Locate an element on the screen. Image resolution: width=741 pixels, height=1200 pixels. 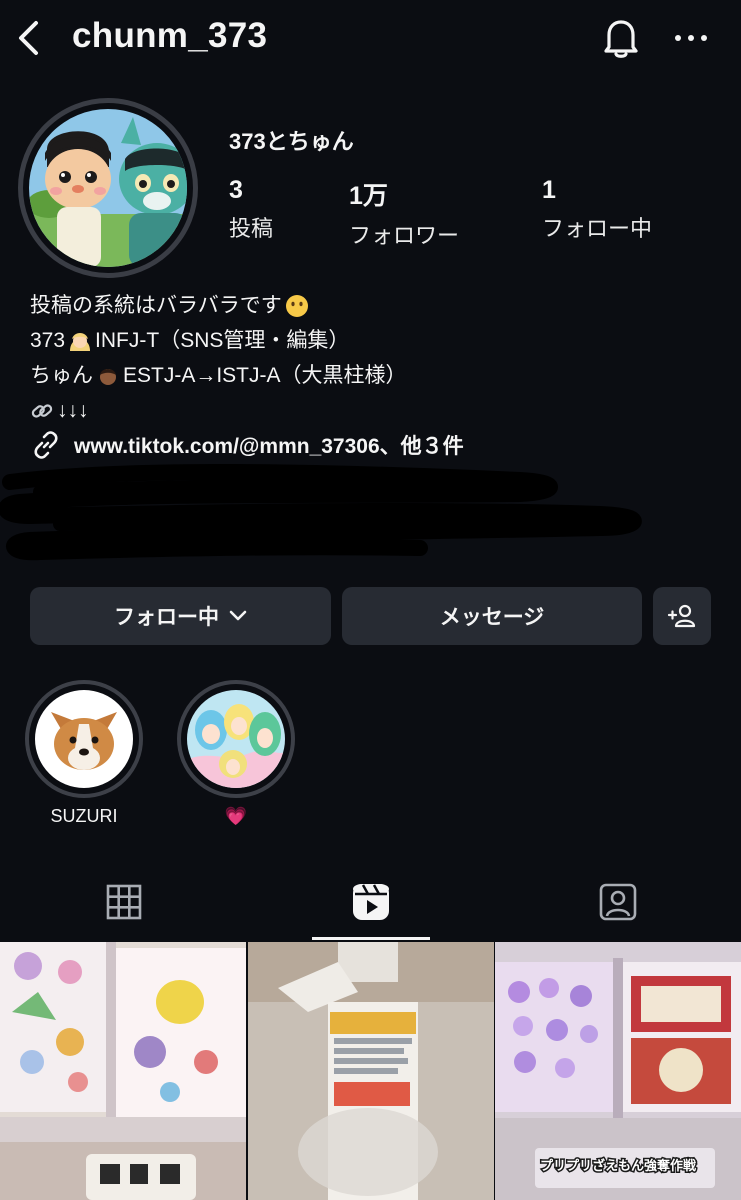
following-label: フォロー中 is located at coordinates (597, 228).